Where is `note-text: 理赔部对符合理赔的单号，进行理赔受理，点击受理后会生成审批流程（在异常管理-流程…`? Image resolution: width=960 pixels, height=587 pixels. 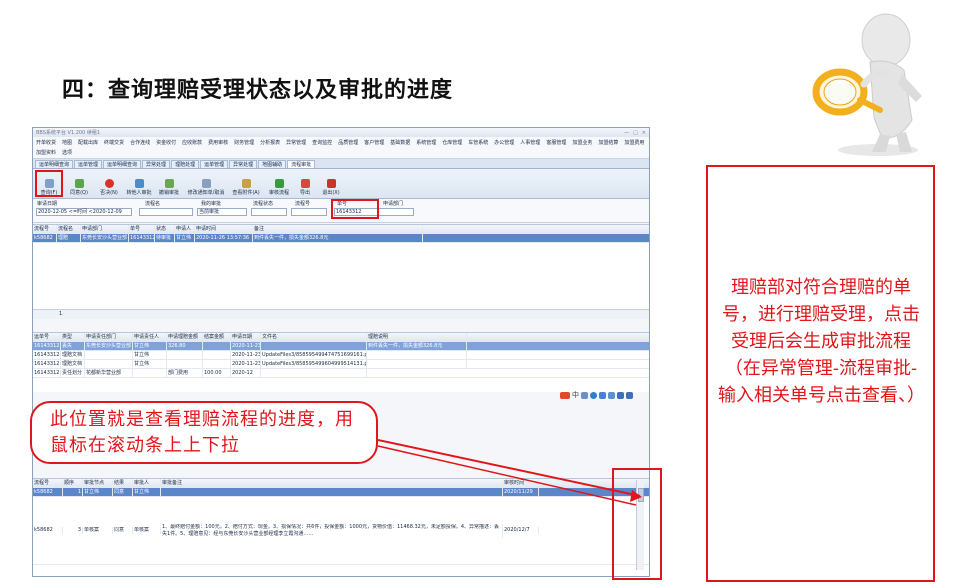 note-text: 理赔部对符合理赔的单号，进行理赔受理，点击受理后会生成审批流程（在异常管理-流程… is located at coordinates (821, 341).